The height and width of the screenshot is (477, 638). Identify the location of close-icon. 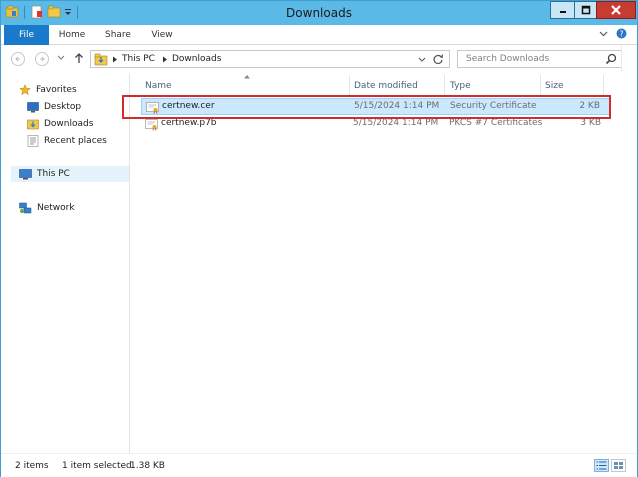
(616, 10).